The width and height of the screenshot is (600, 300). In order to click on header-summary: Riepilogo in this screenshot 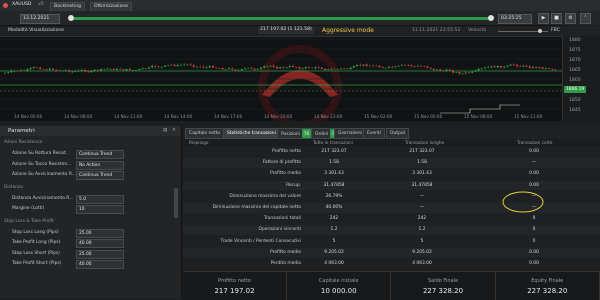, I will do `click(199, 142)`.